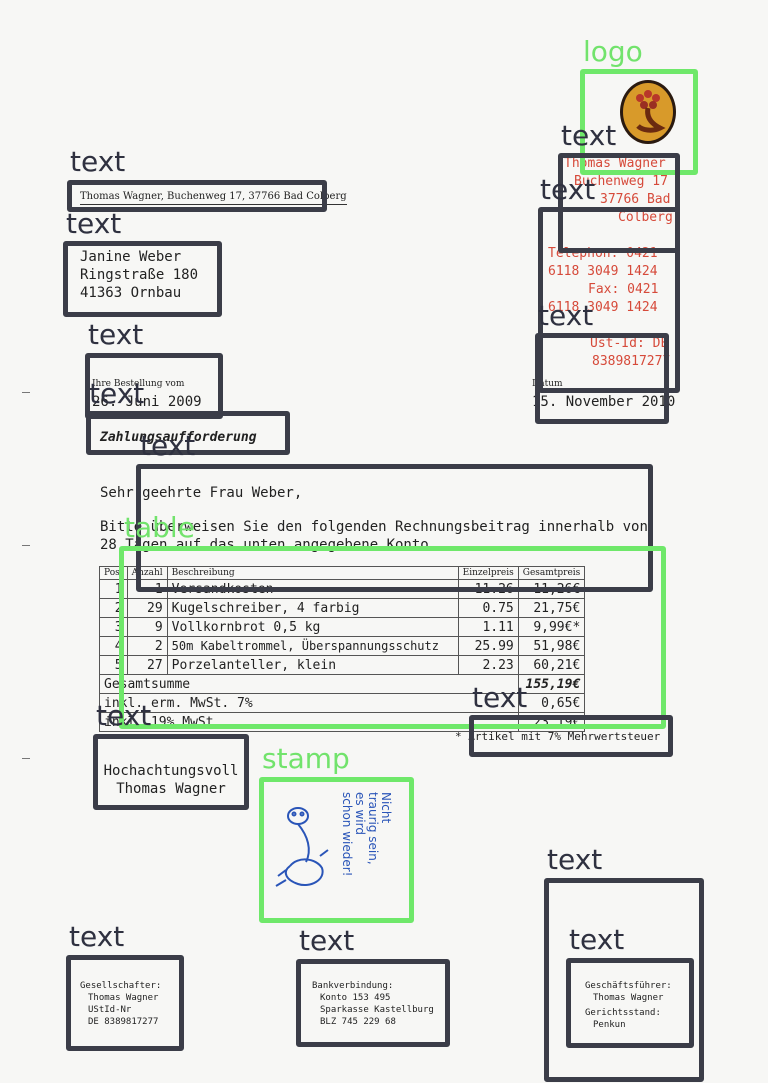  Describe the element at coordinates (336, 850) in the screenshot. I see `stamp-box` at that location.